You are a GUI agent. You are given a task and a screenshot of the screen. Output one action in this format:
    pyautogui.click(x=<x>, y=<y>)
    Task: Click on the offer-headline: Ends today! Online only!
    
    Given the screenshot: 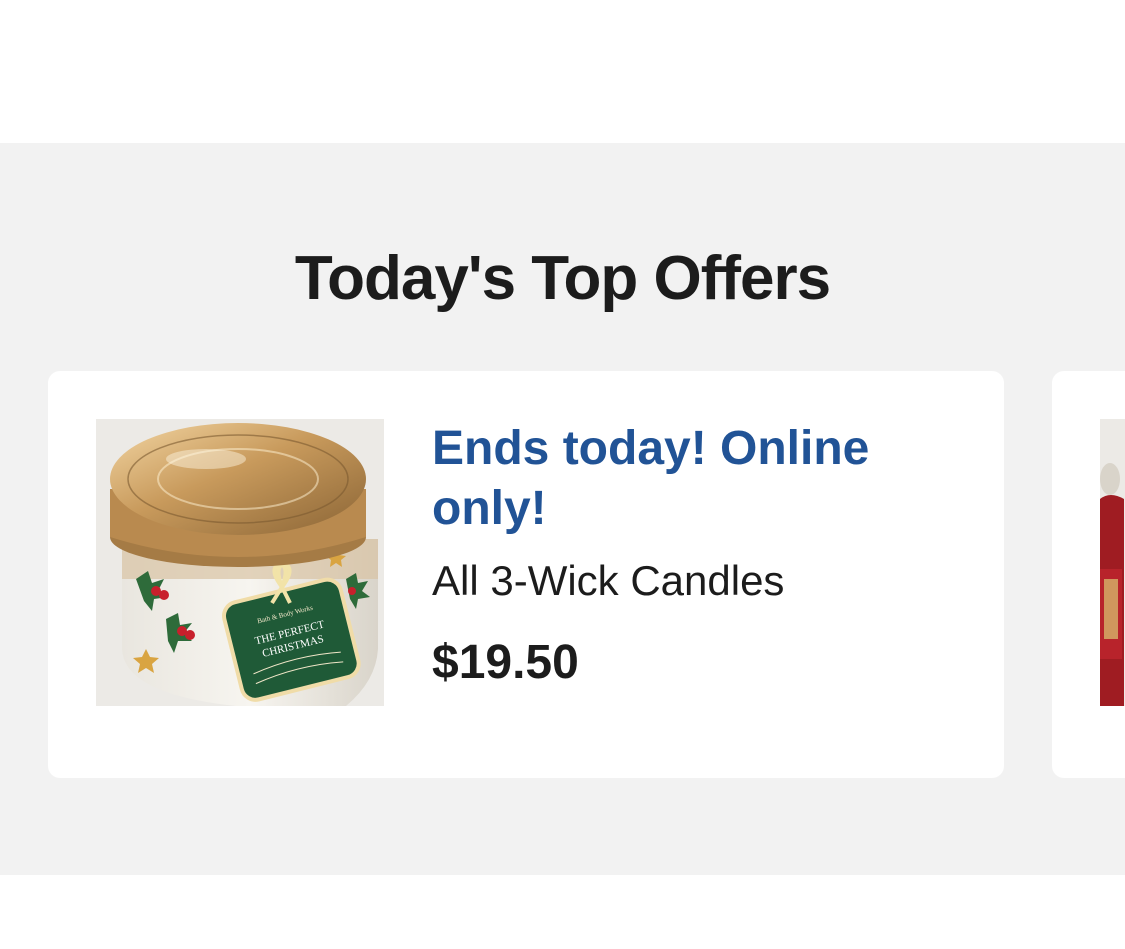 What is the action you would take?
    pyautogui.click(x=692, y=479)
    